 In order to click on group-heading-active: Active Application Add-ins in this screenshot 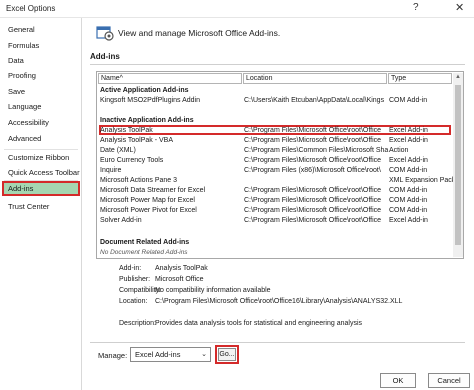, I will do `click(144, 90)`.